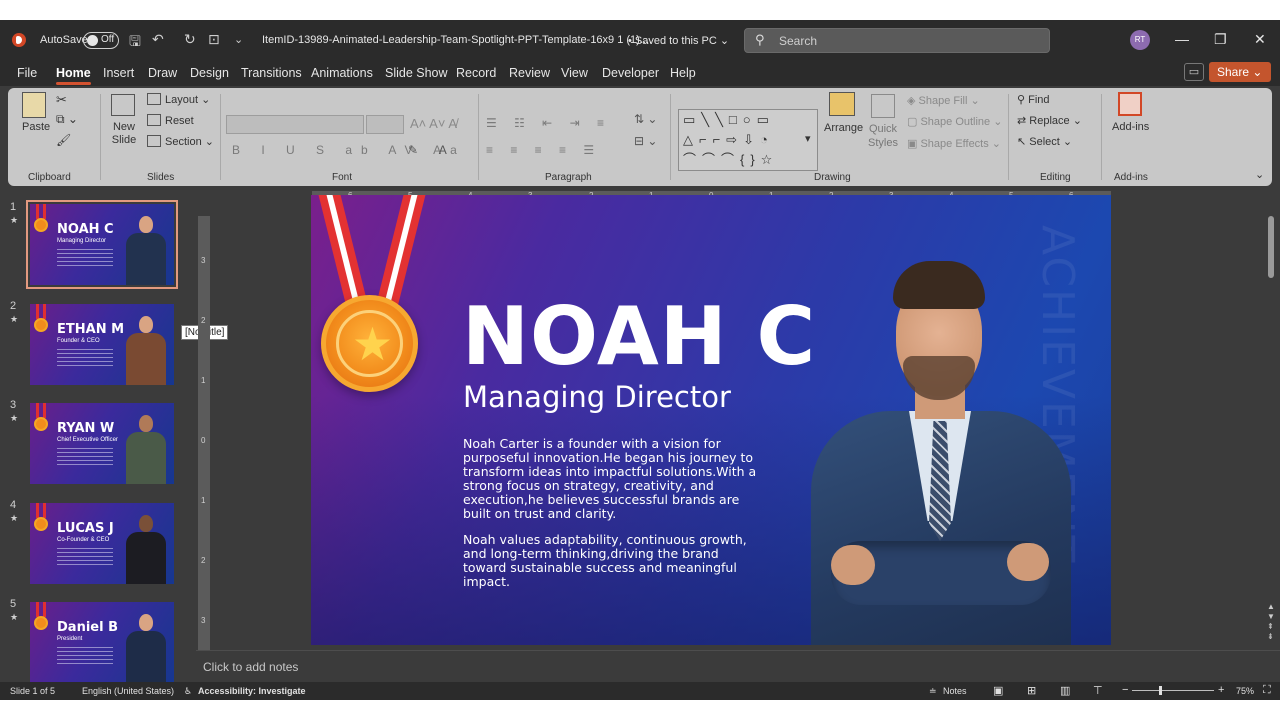  I want to click on font-color-icons: ✎ A, so click(432, 150).